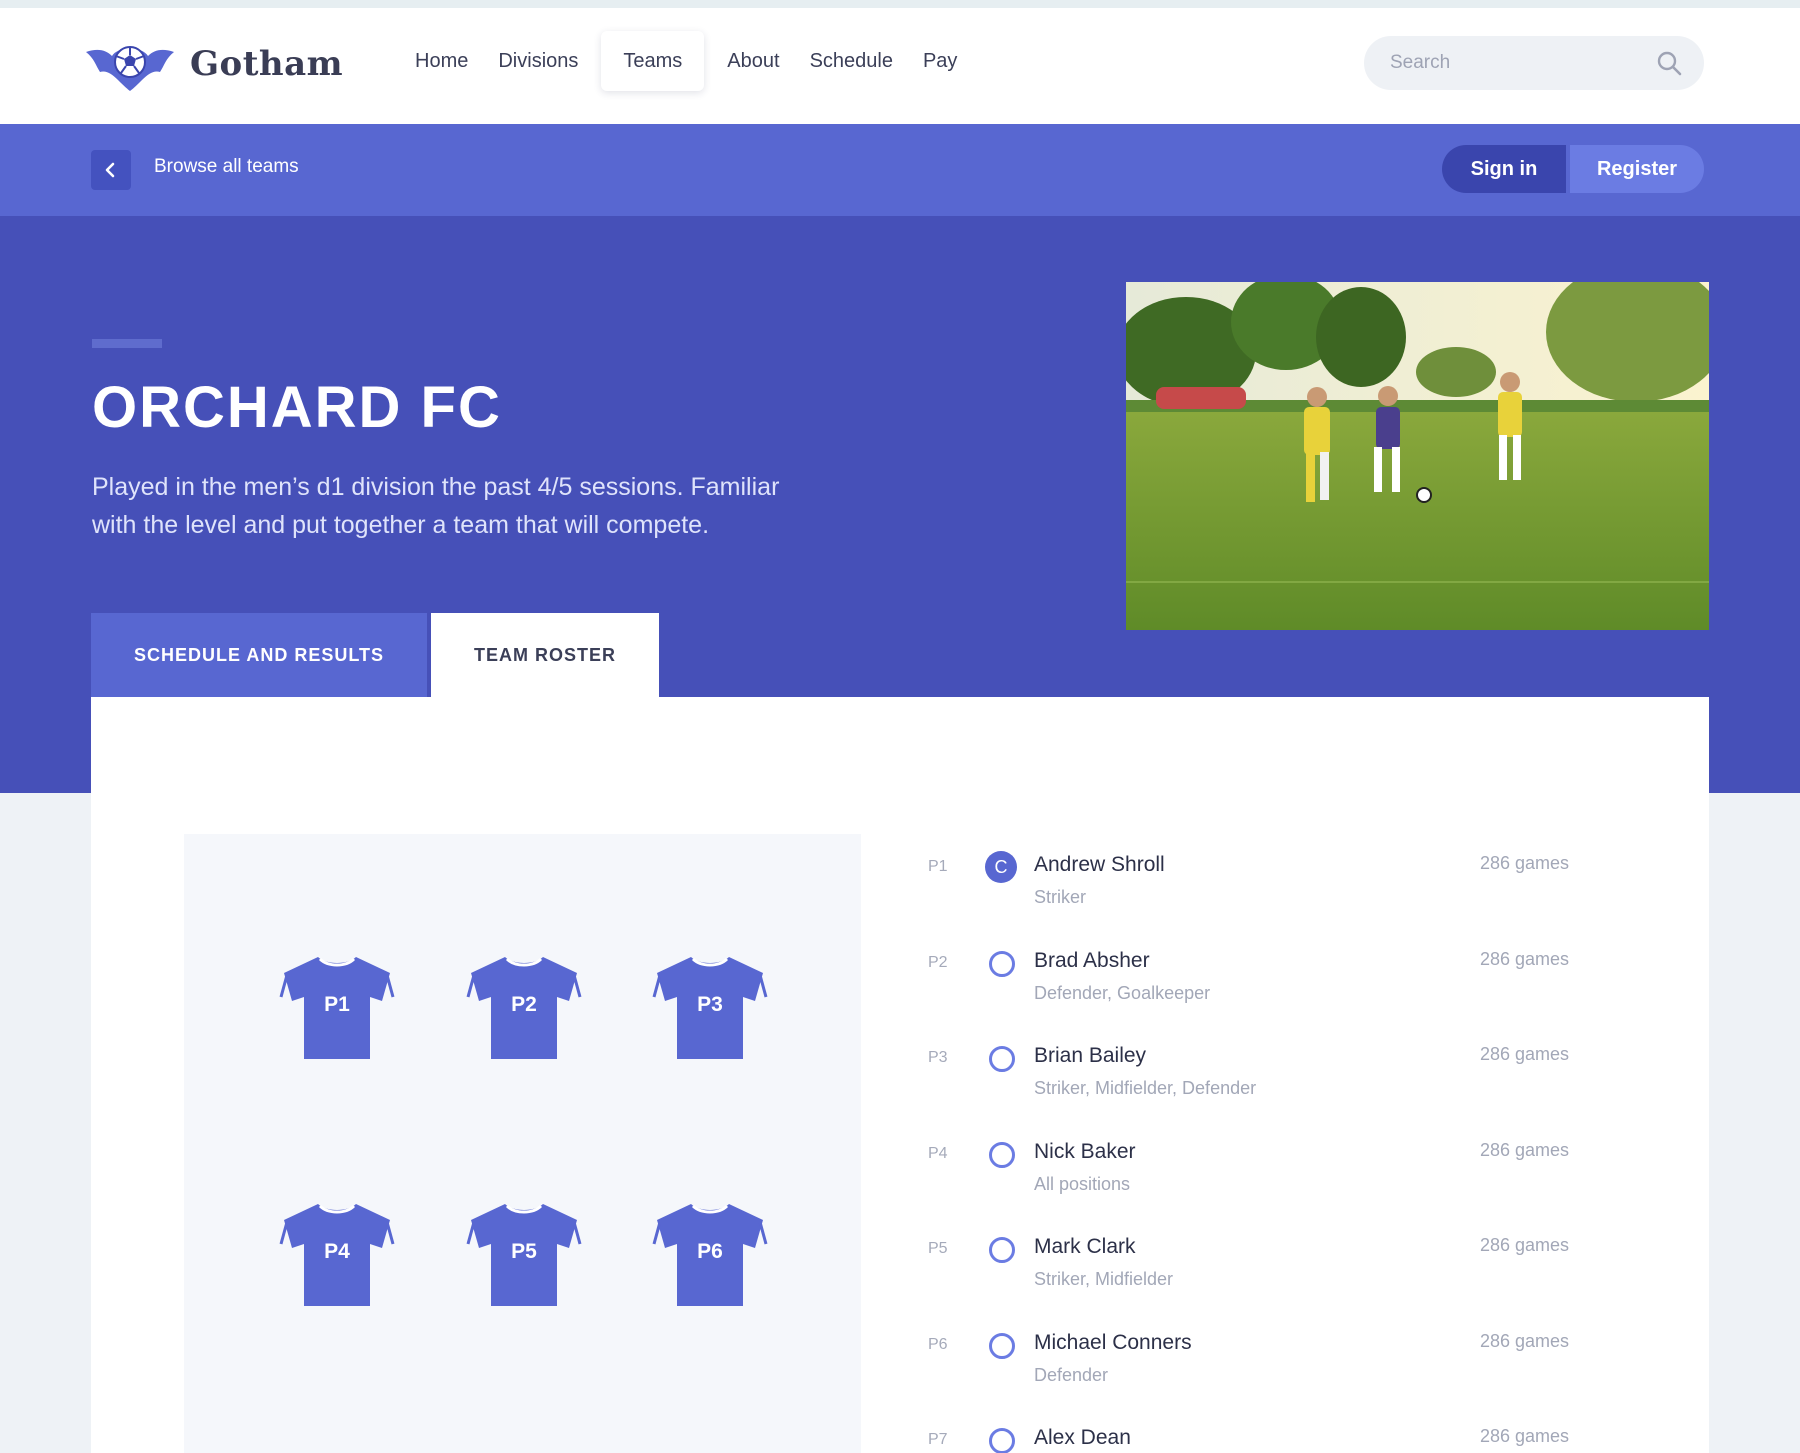 The image size is (1800, 1453). I want to click on player-name: Brian Bailey, so click(1090, 1056).